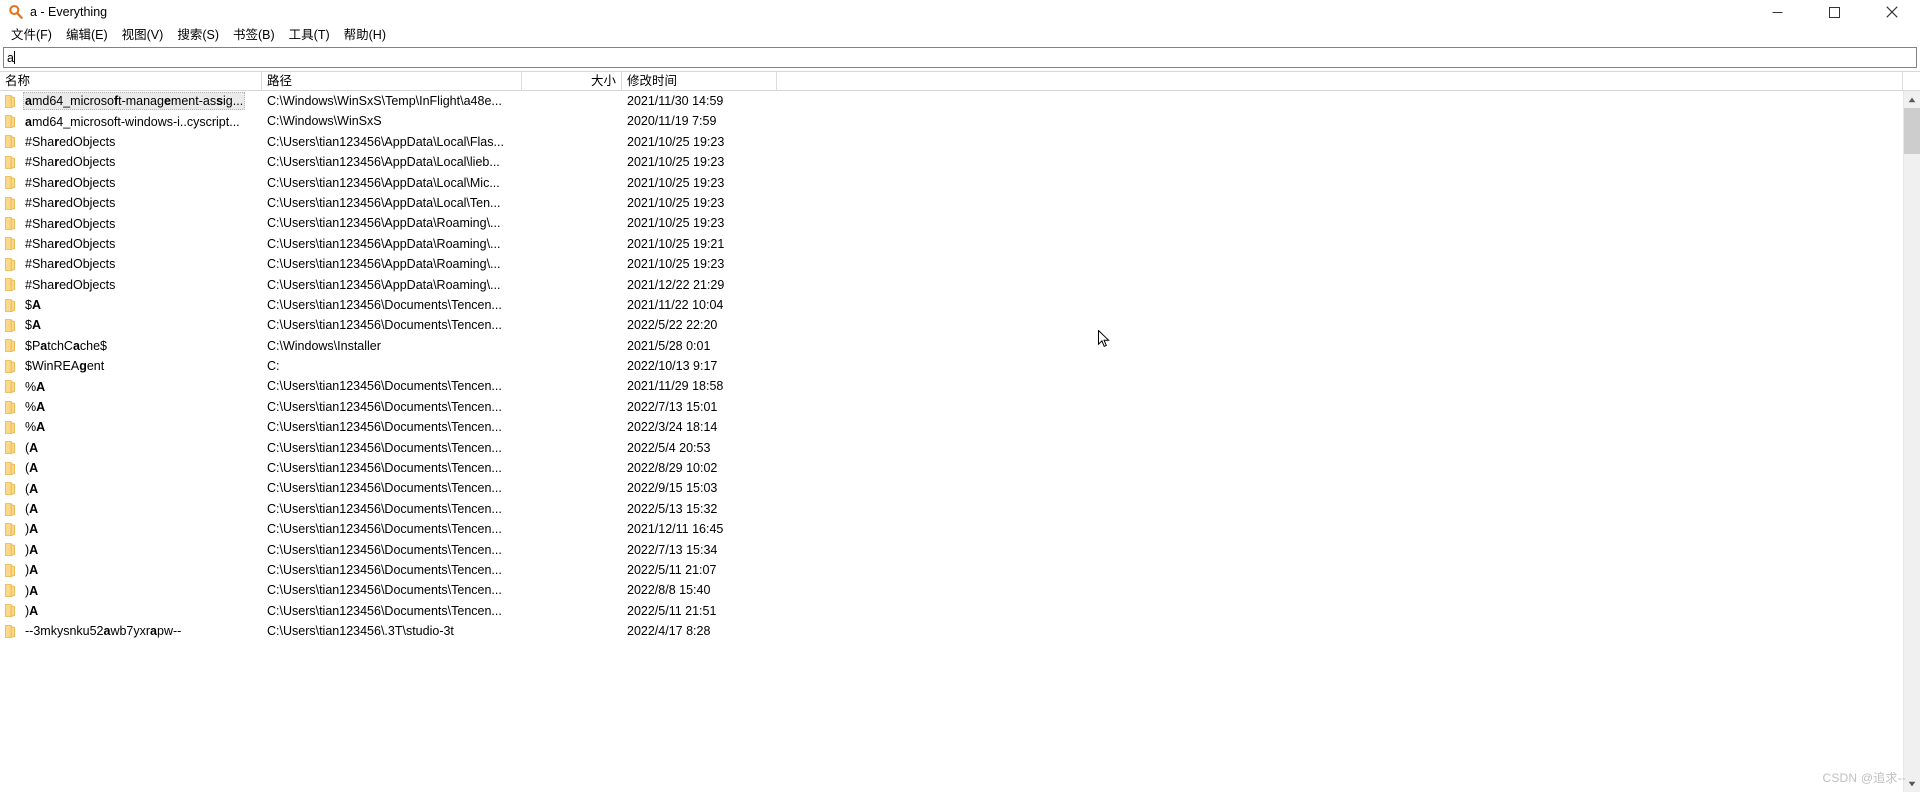  I want to click on watermark: CSDN @追求--, so click(1864, 778).